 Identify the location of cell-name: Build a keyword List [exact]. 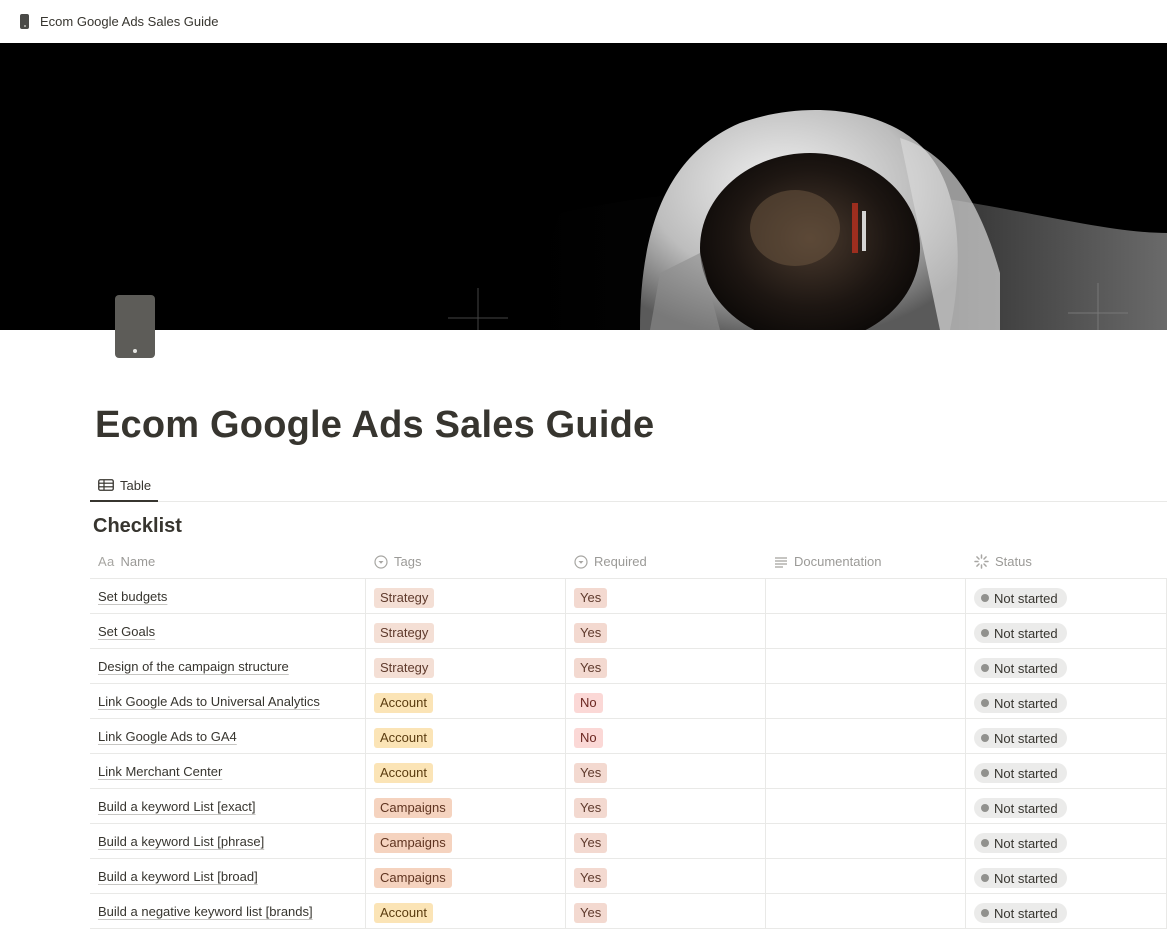
(228, 806).